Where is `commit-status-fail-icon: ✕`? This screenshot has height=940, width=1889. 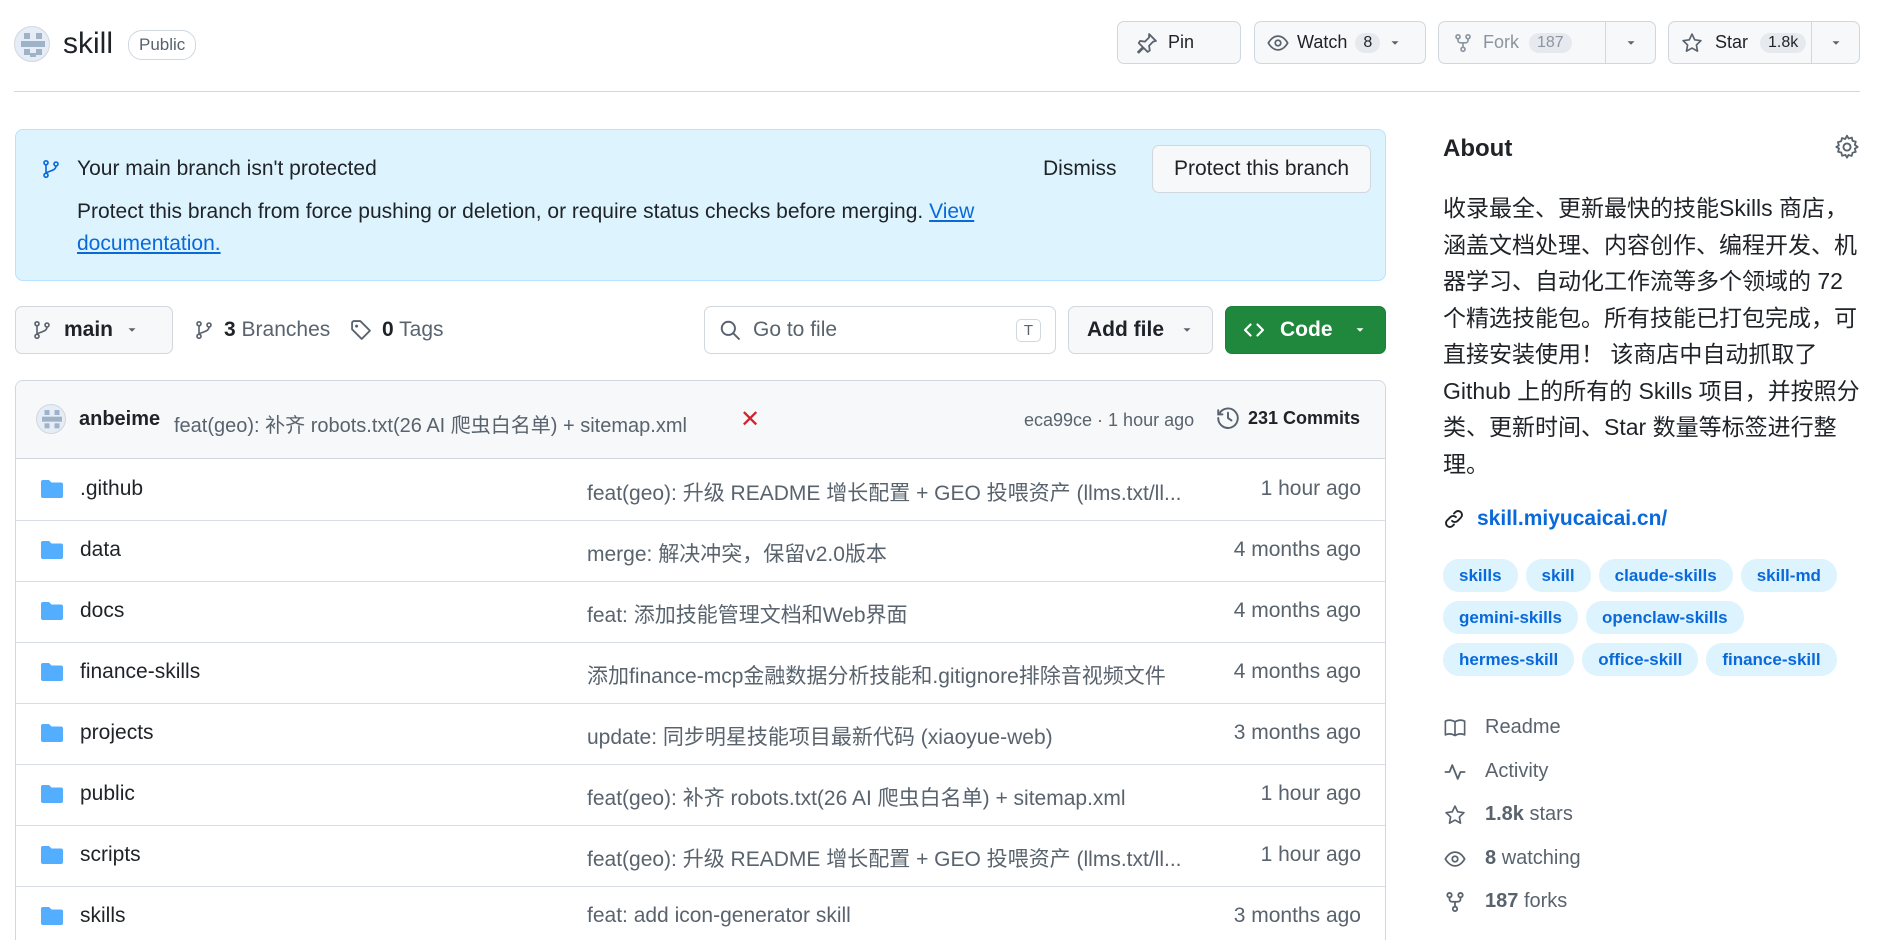 commit-status-fail-icon: ✕ is located at coordinates (750, 419).